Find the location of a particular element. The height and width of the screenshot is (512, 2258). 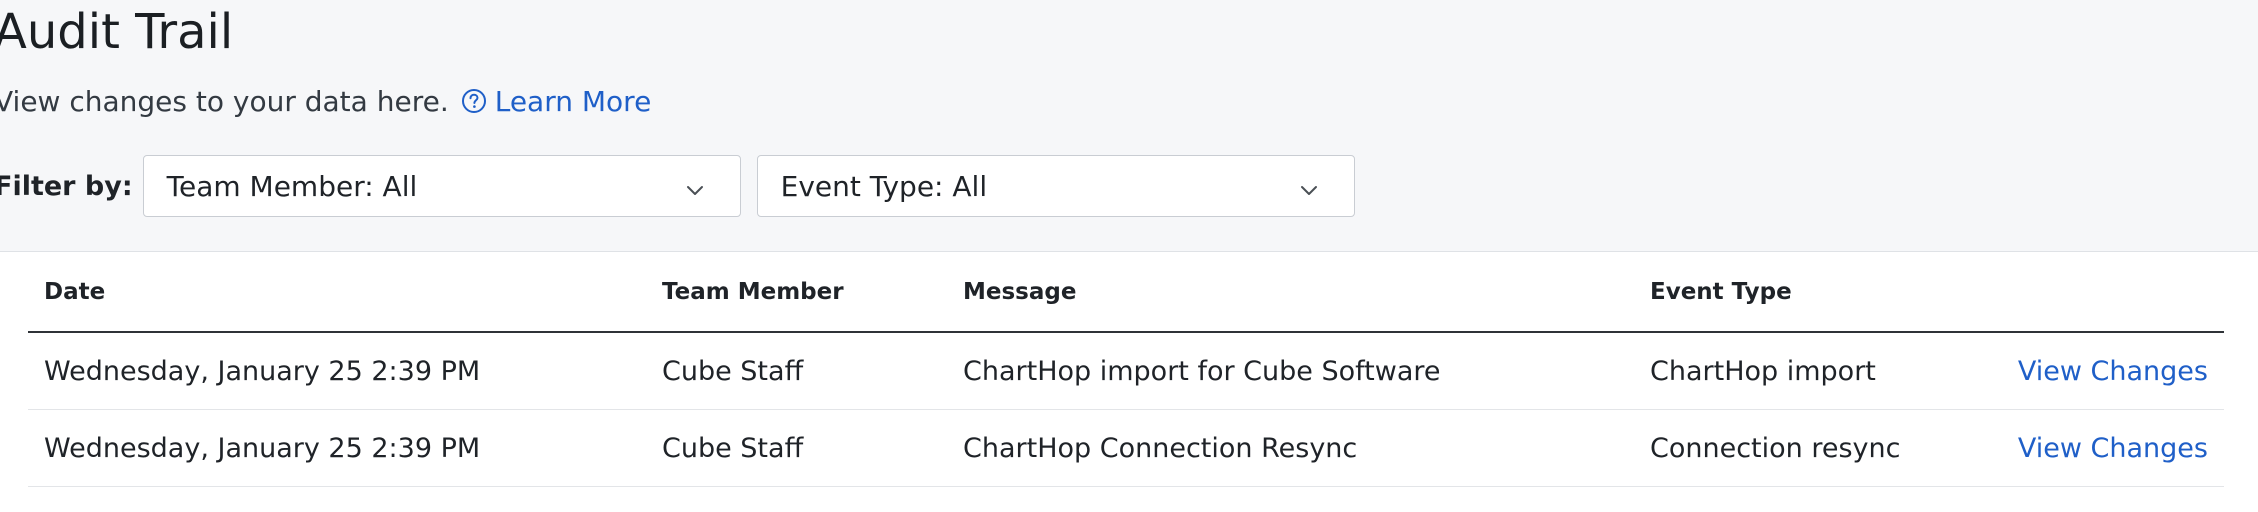

column-header-team-member: Team Member is located at coordinates (796, 292).